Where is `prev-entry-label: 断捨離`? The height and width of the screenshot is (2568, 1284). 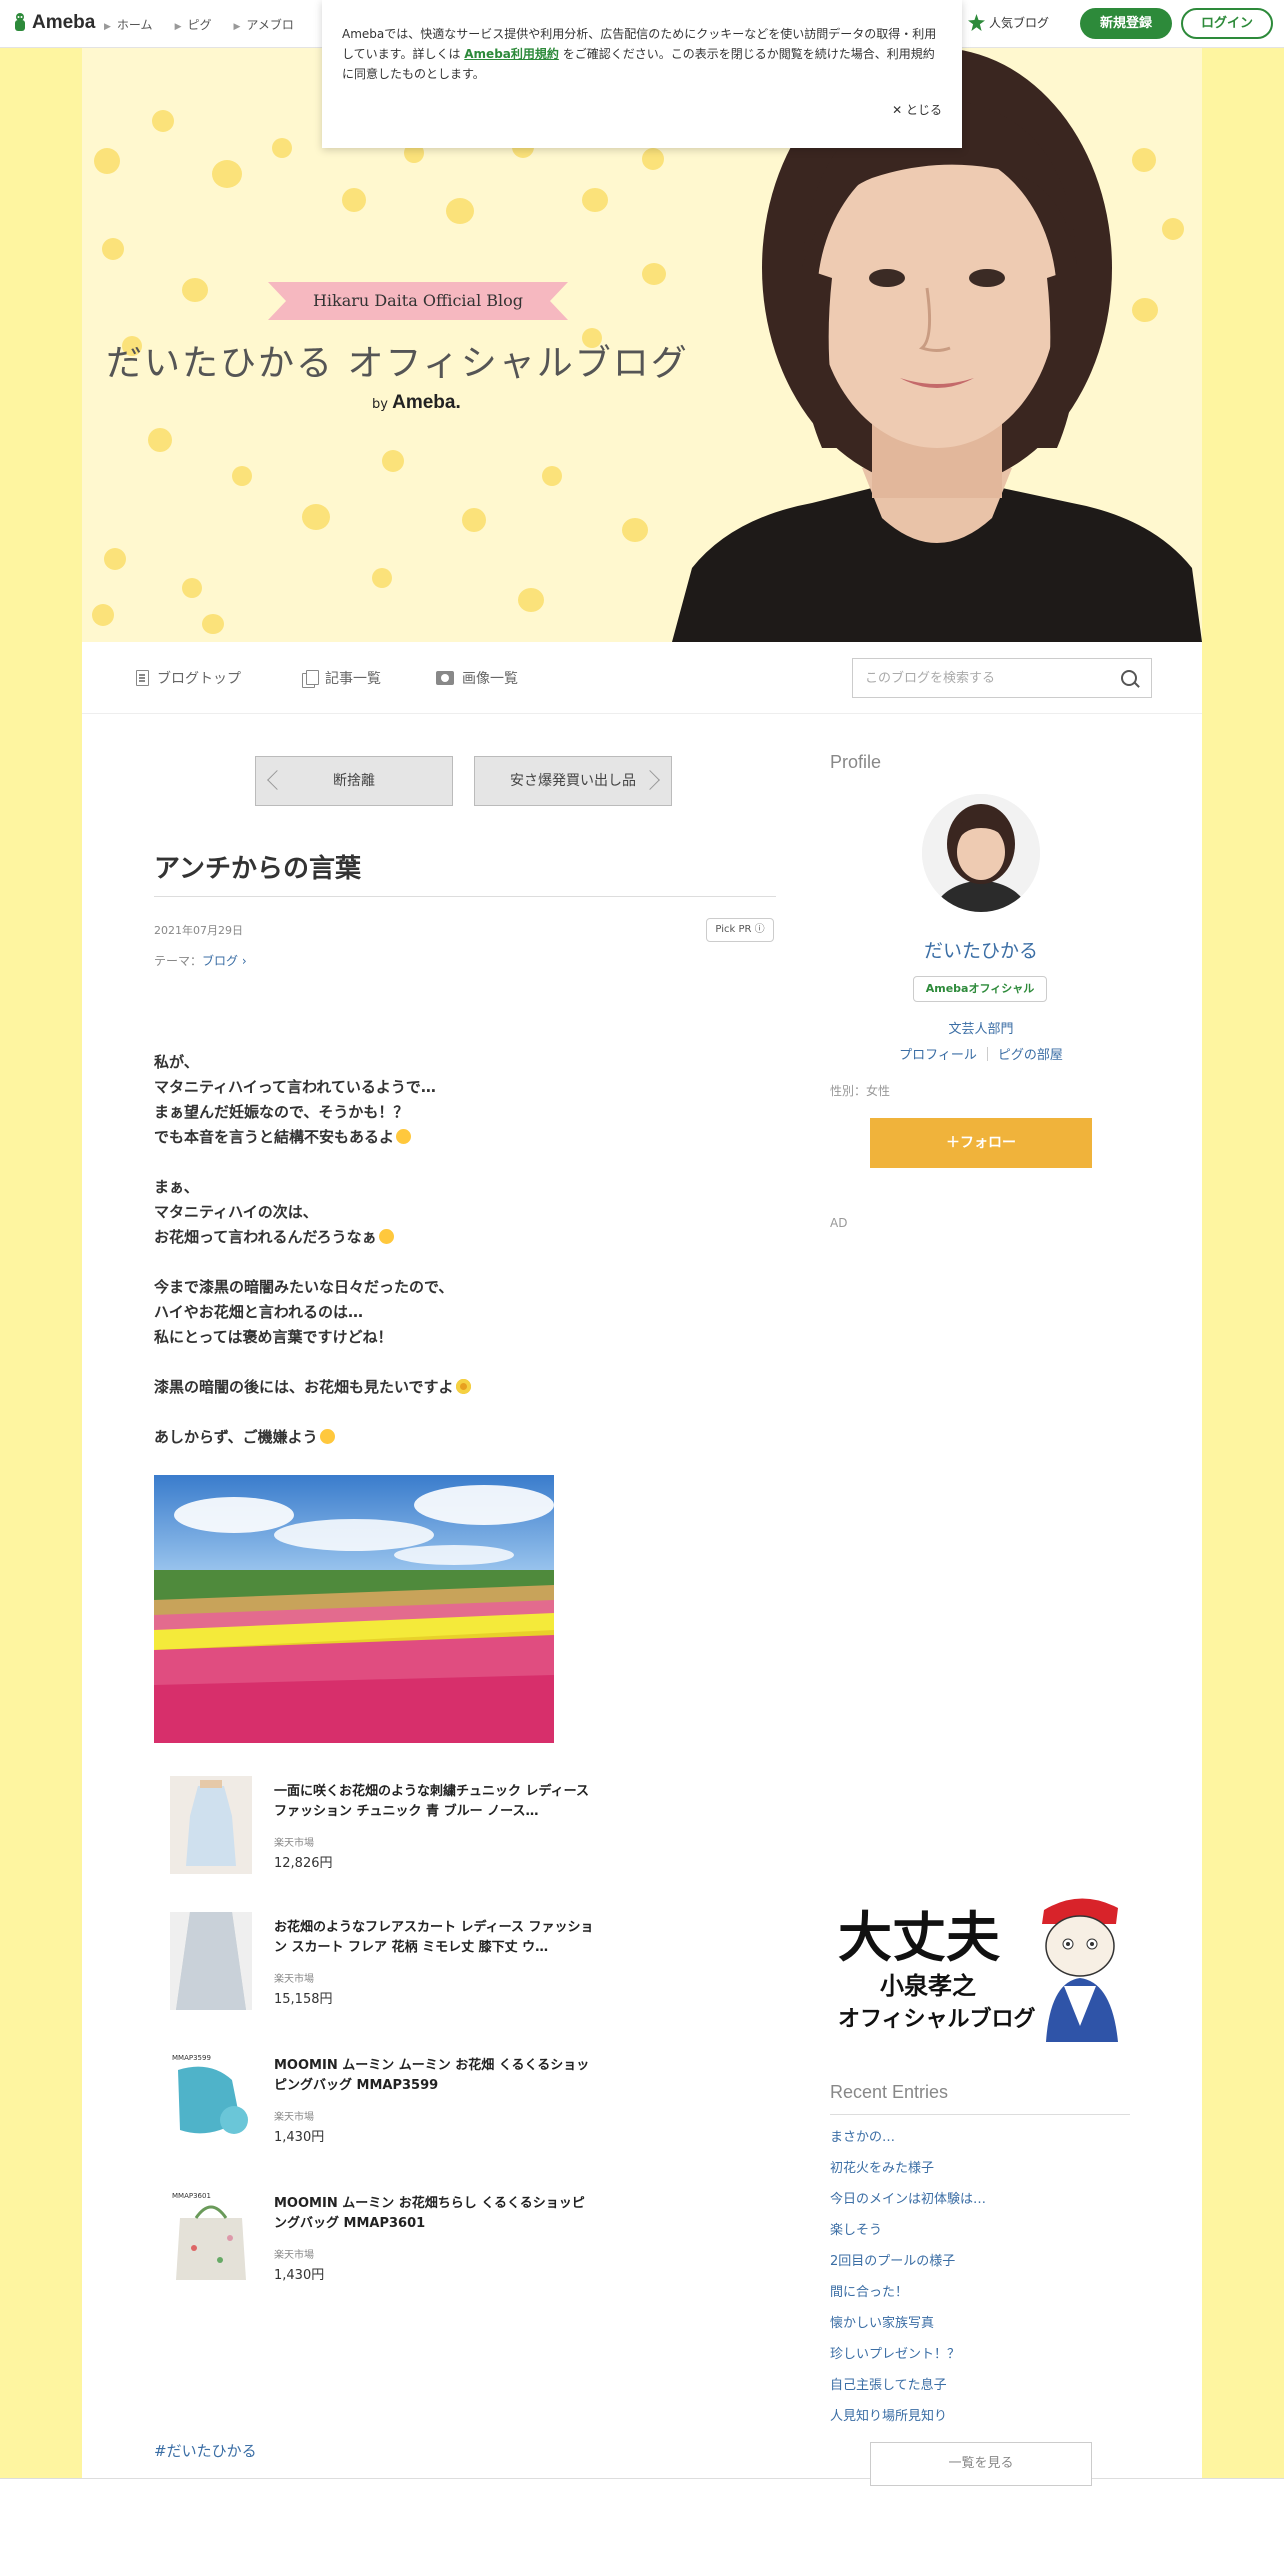 prev-entry-label: 断捨離 is located at coordinates (354, 781).